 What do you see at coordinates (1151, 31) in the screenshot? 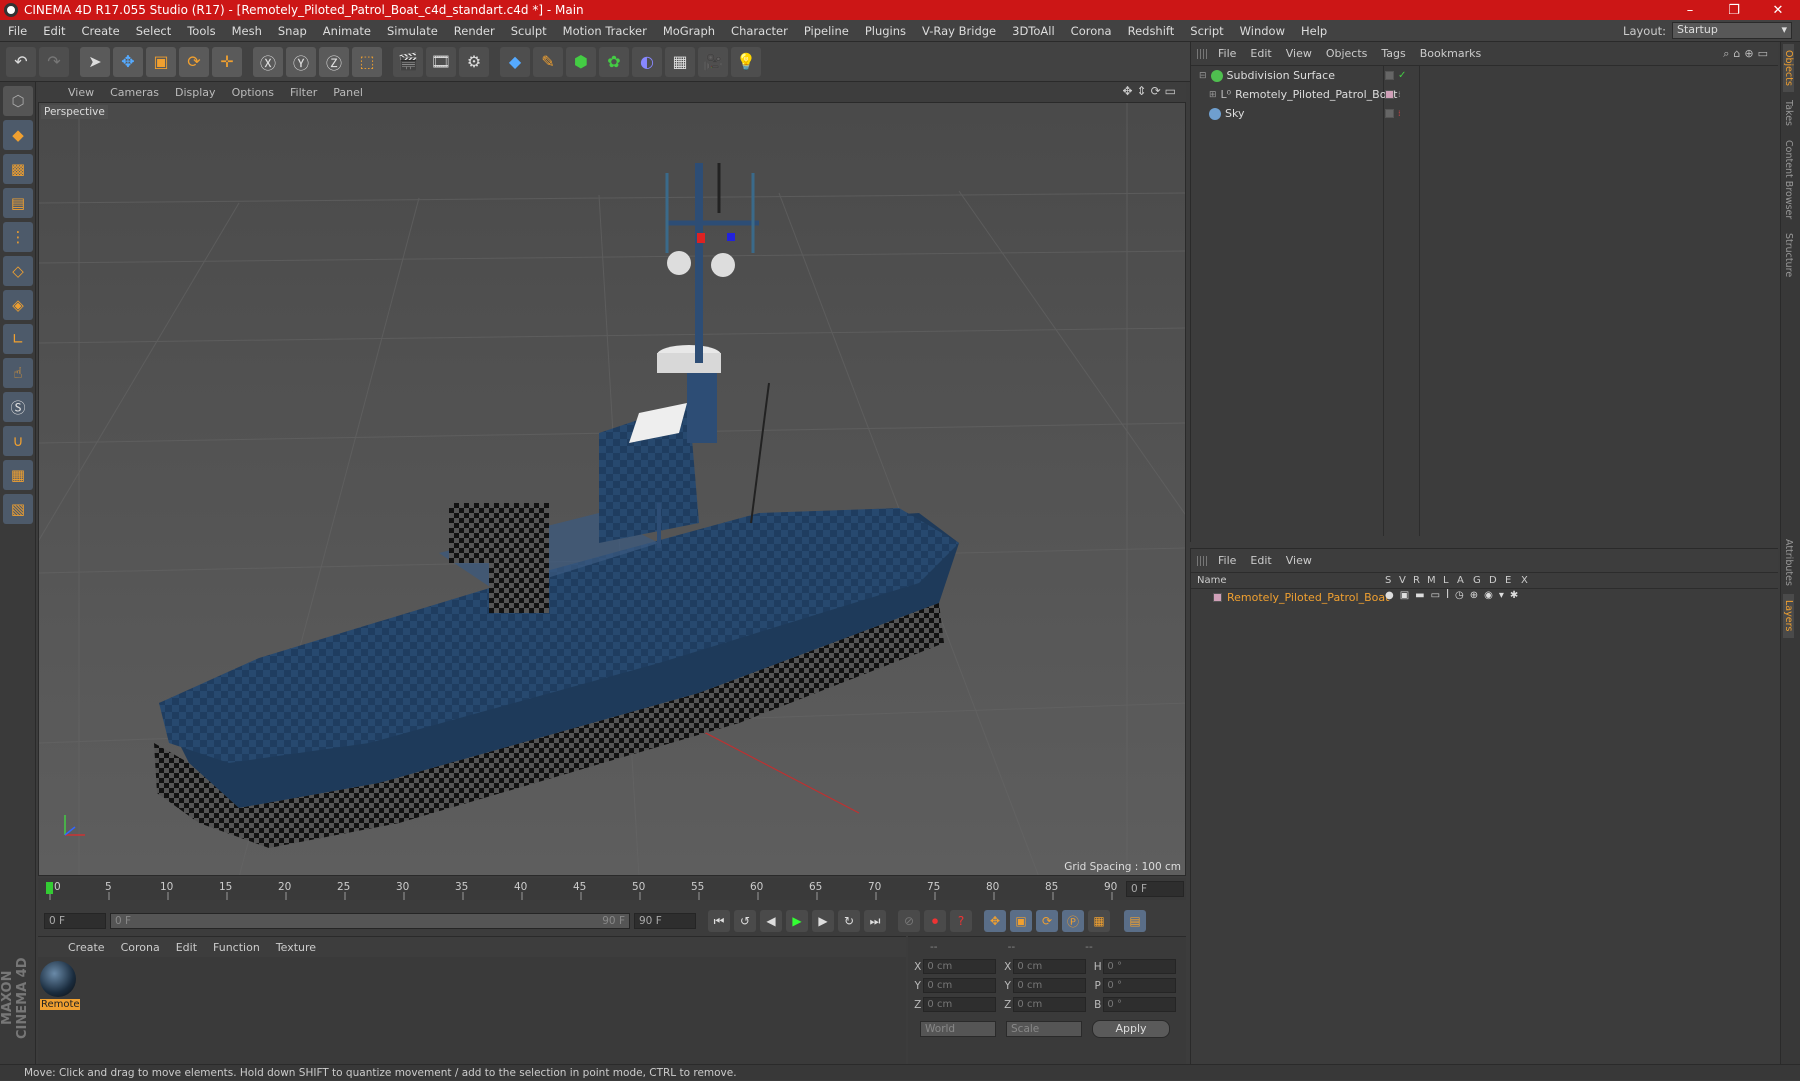
I see `menu-redshift: Redshift` at bounding box center [1151, 31].